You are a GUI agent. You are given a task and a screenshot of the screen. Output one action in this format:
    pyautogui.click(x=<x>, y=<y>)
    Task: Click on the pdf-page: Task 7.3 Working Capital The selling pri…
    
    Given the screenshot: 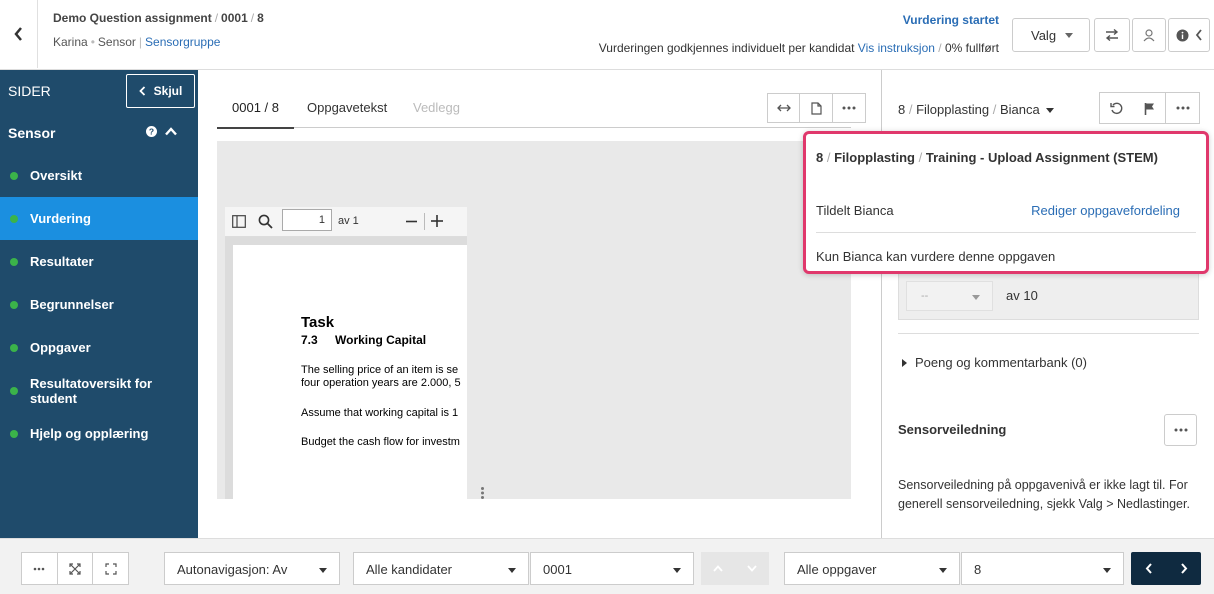 What is the action you would take?
    pyautogui.click(x=350, y=376)
    